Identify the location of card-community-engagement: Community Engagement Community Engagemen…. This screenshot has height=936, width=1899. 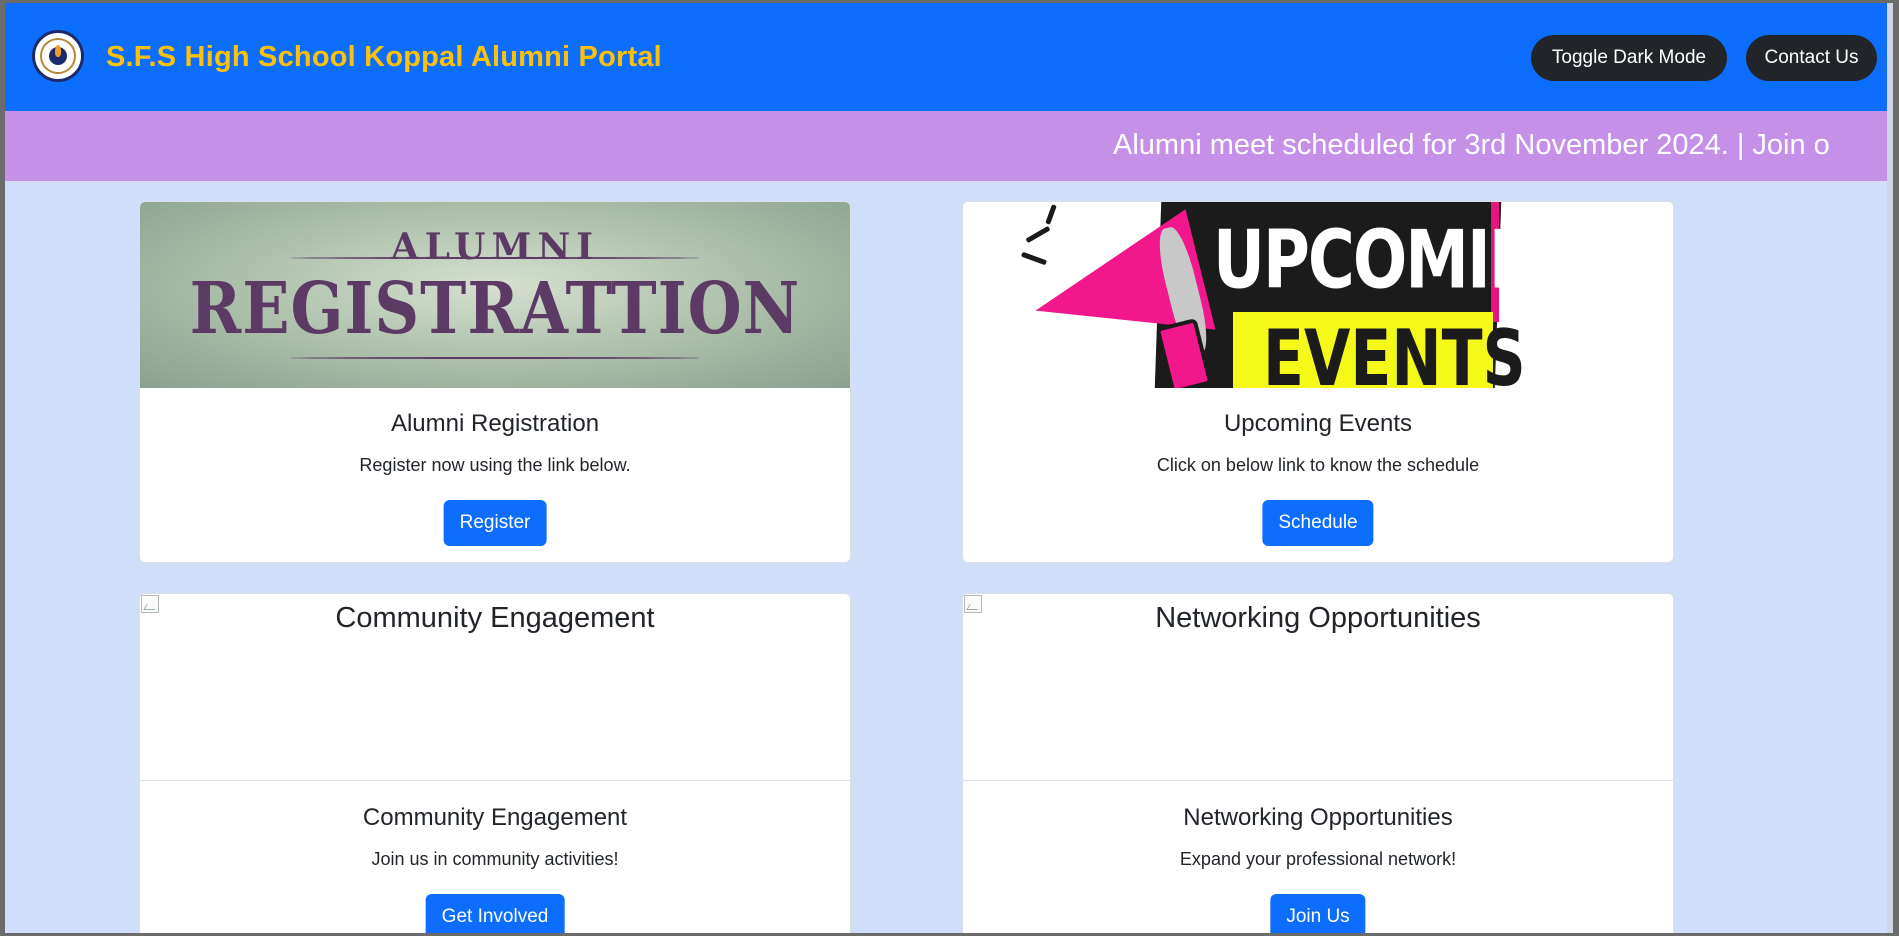
(495, 763).